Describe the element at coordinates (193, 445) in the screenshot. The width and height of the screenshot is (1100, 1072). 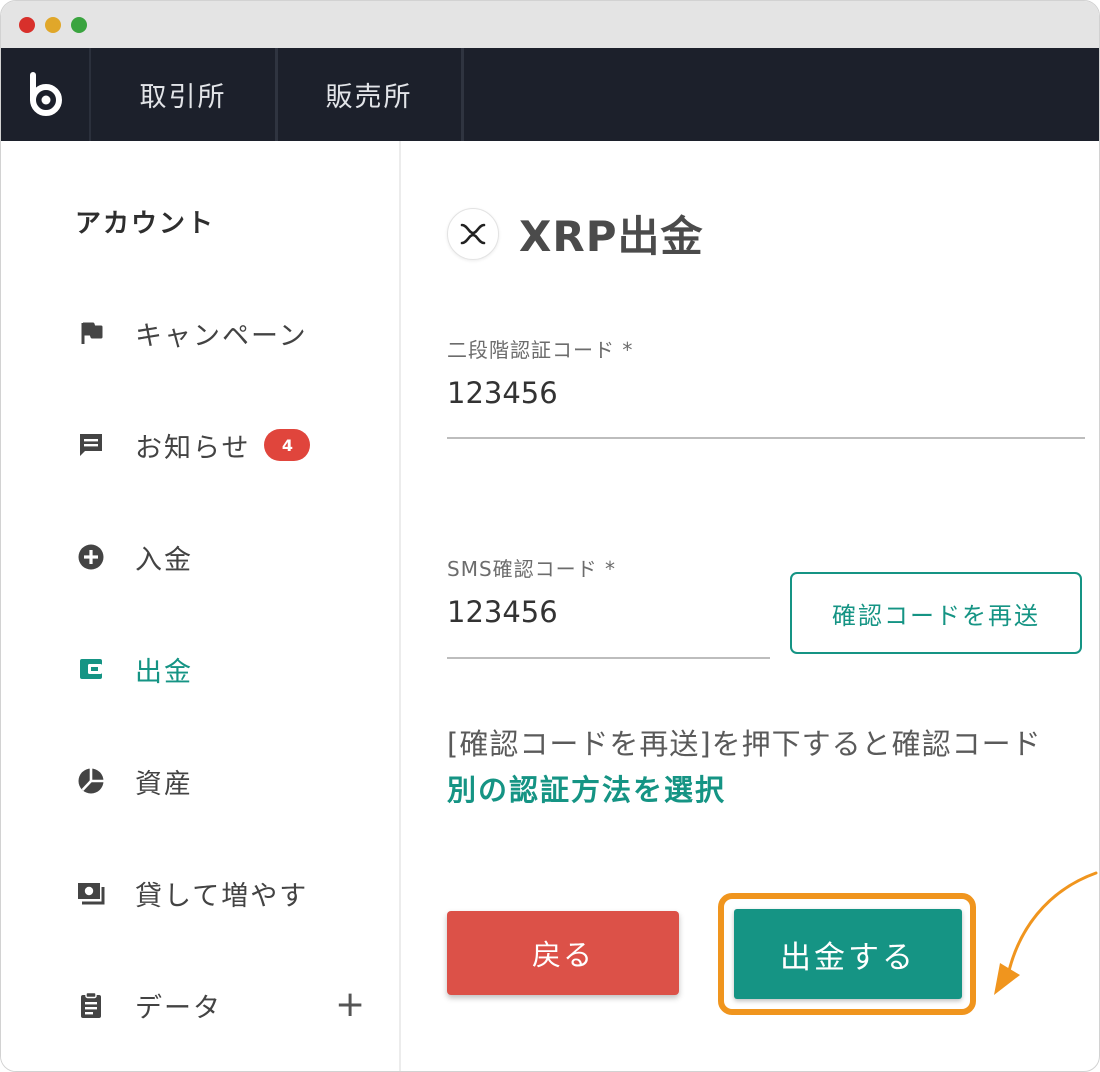
I see `sidebar-item-news: お知らせ 4` at that location.